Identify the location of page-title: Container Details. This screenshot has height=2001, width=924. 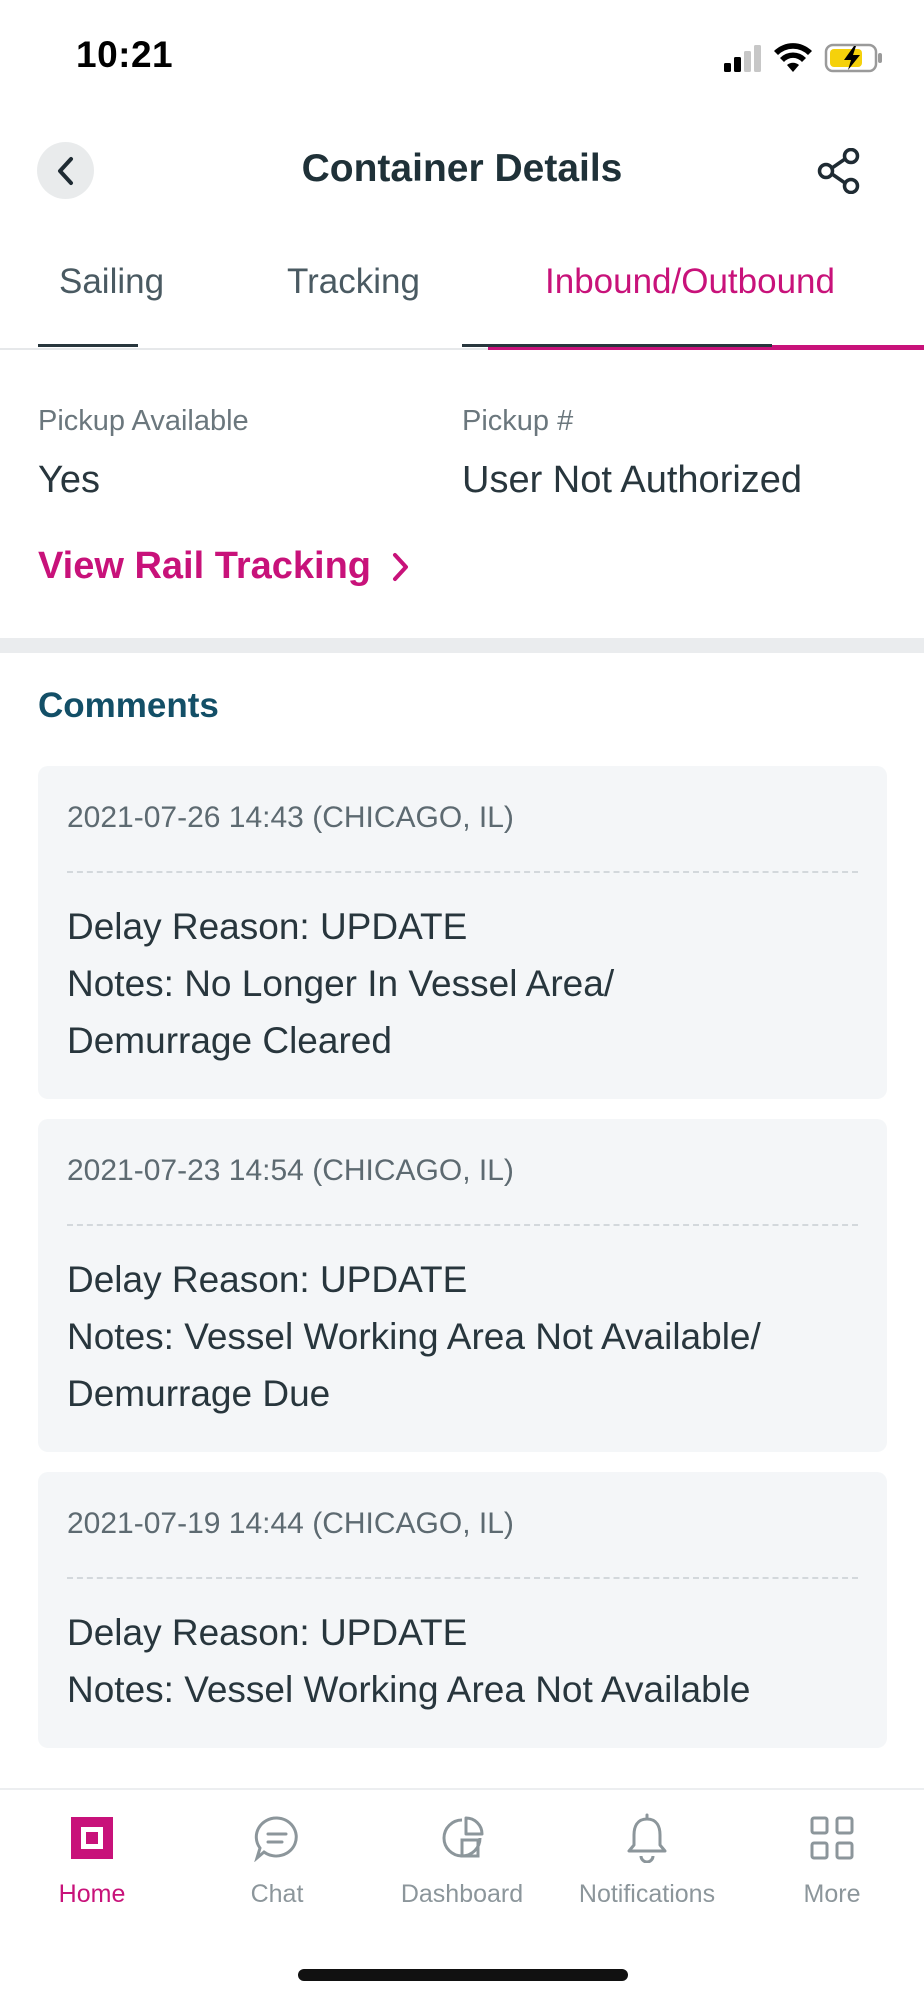
(462, 168).